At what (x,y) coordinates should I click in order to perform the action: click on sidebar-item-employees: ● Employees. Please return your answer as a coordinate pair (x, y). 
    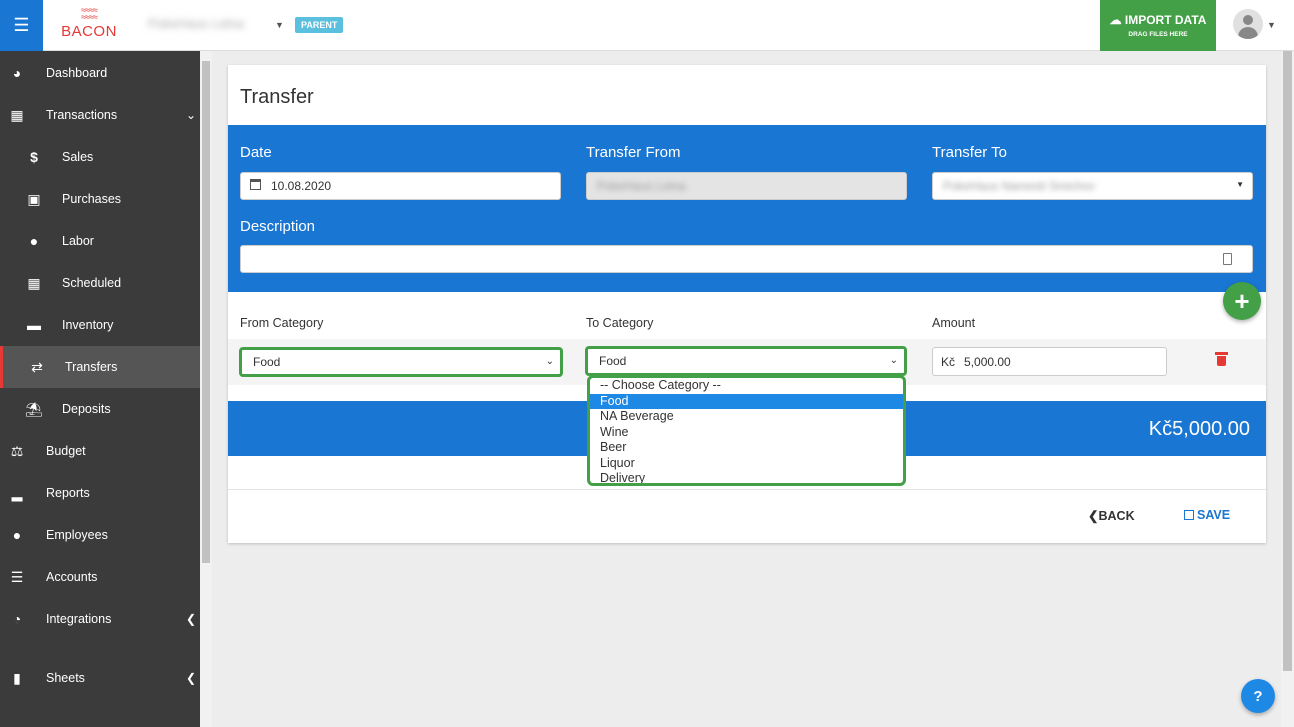
    Looking at the image, I should click on (100, 535).